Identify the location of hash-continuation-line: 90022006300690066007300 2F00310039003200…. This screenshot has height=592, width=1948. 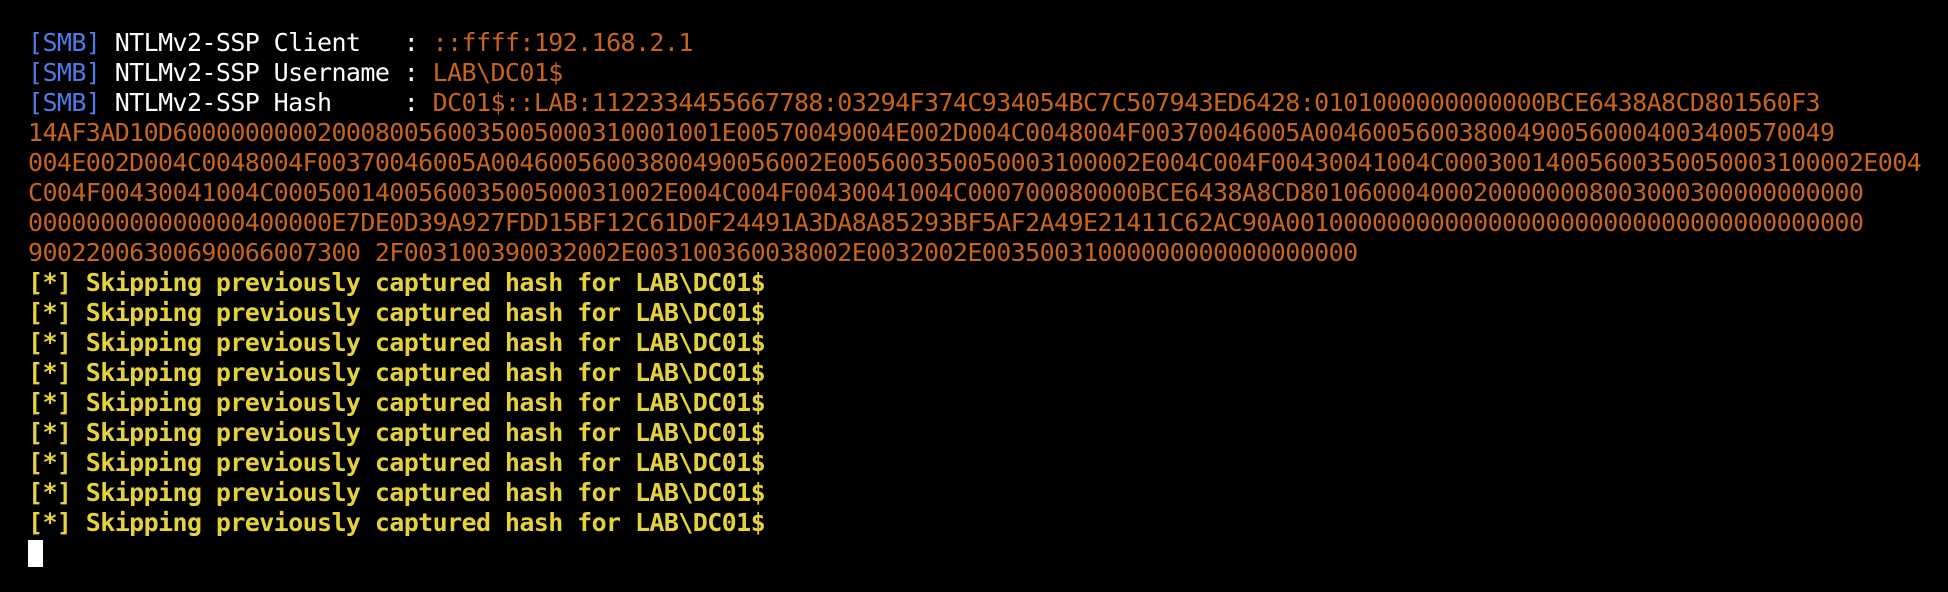
(693, 252).